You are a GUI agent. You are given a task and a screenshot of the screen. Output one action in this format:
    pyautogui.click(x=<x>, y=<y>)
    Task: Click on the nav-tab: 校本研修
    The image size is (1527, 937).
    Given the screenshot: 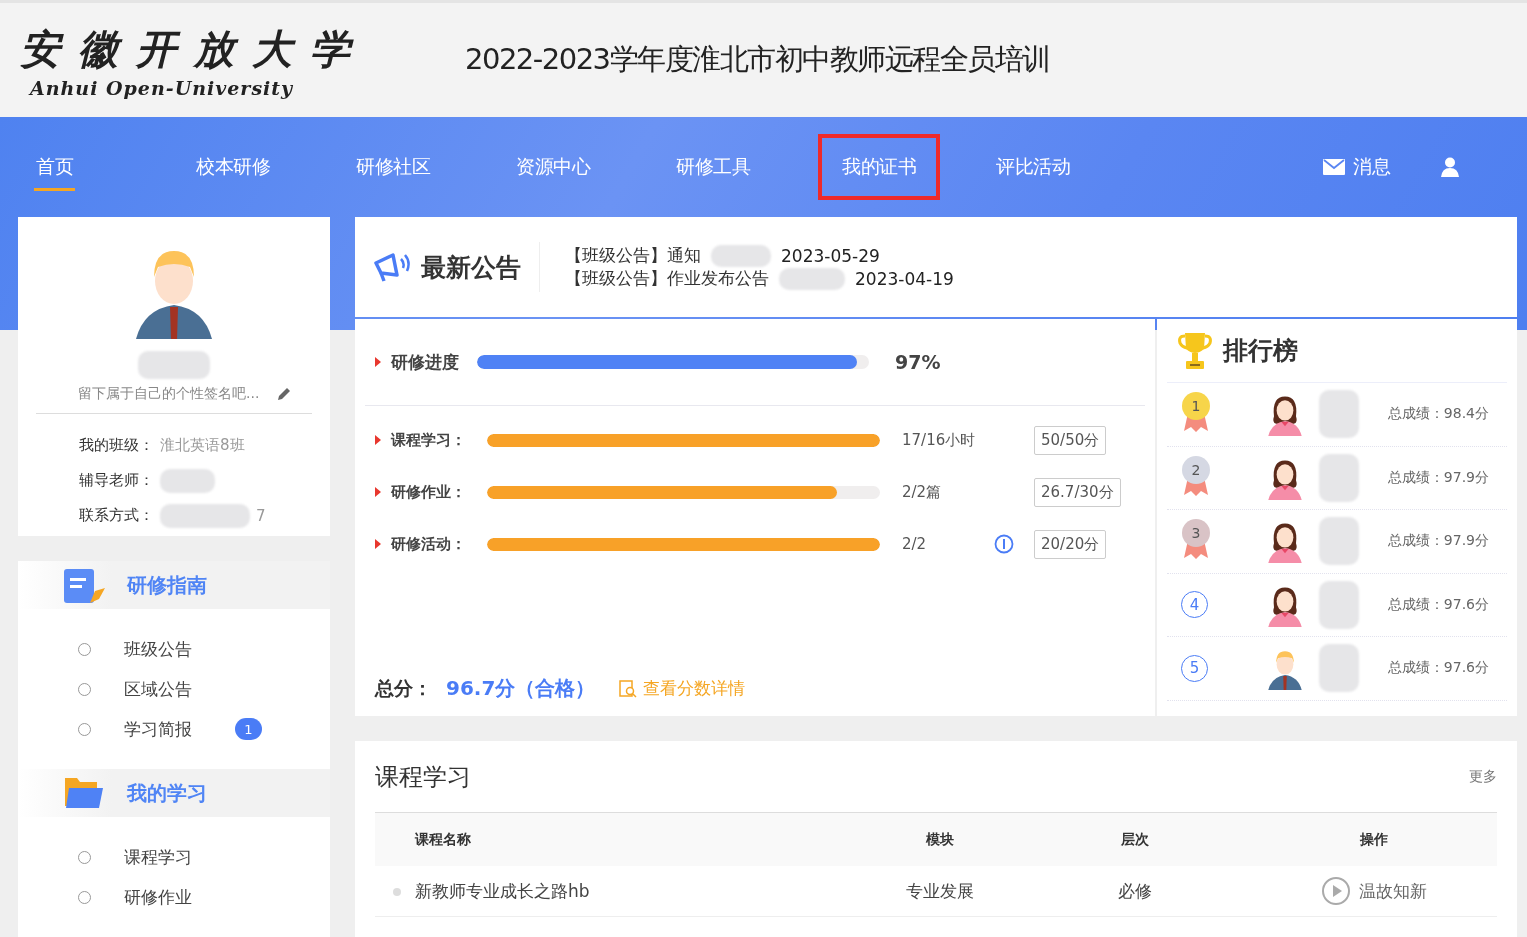 What is the action you would take?
    pyautogui.click(x=258, y=167)
    